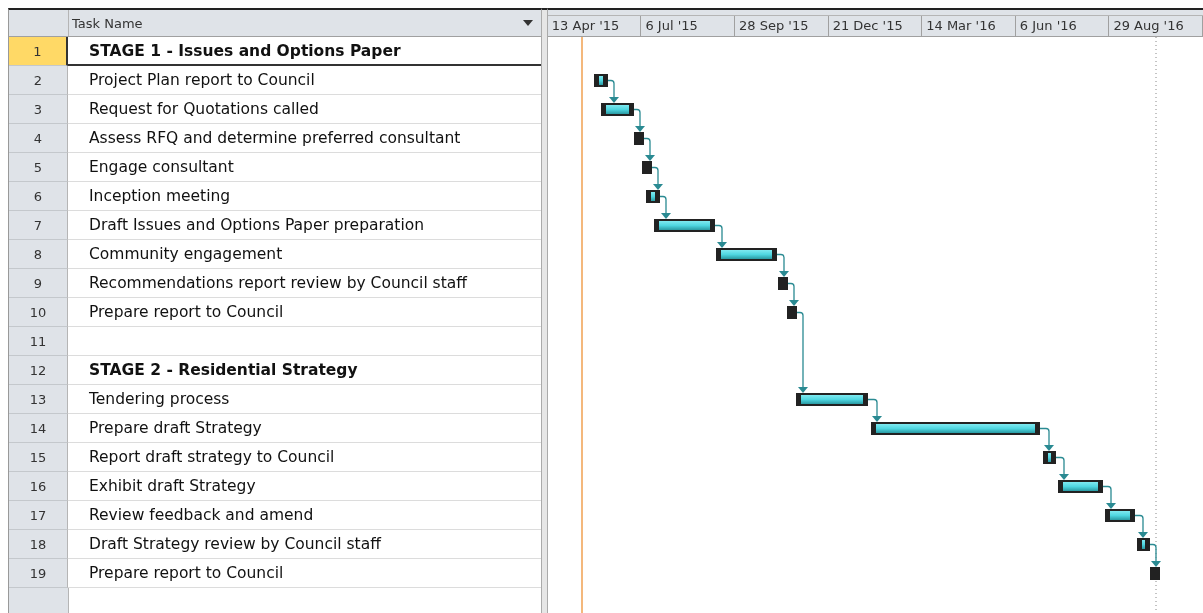 Image resolution: width=1203 pixels, height=613 pixels. What do you see at coordinates (304, 51) in the screenshot?
I see `stage-name: STAGE 1 - Issues and Options Paper` at bounding box center [304, 51].